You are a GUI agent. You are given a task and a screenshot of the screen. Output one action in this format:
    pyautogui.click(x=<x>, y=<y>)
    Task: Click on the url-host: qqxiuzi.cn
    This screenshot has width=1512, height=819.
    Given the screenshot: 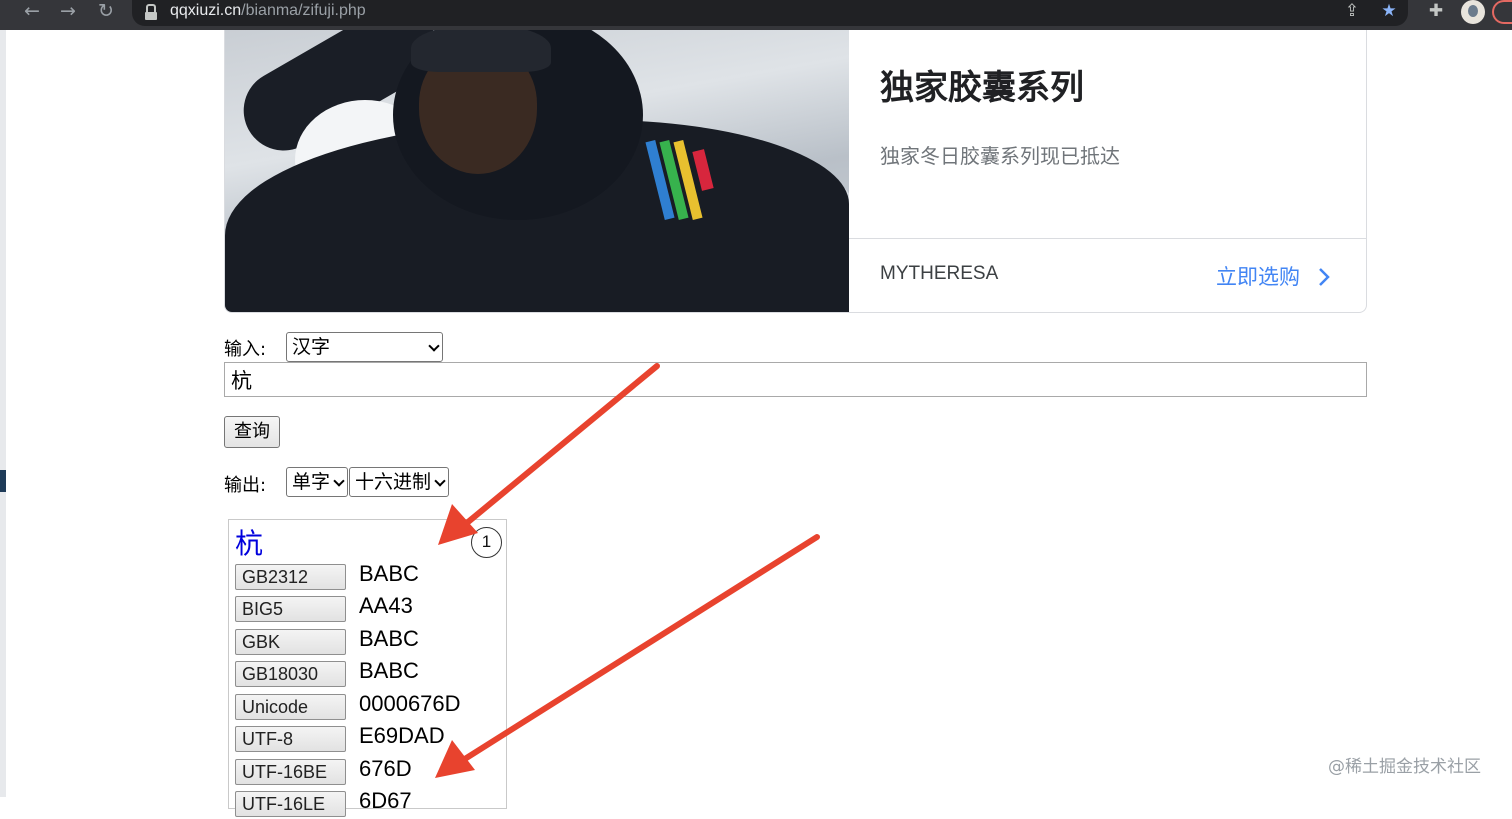 What is the action you would take?
    pyautogui.click(x=206, y=10)
    